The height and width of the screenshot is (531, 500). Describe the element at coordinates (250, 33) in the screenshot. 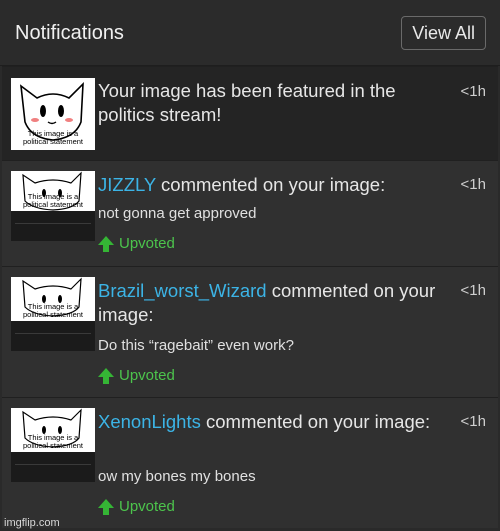

I see `notifications-header: Notifications View All` at that location.